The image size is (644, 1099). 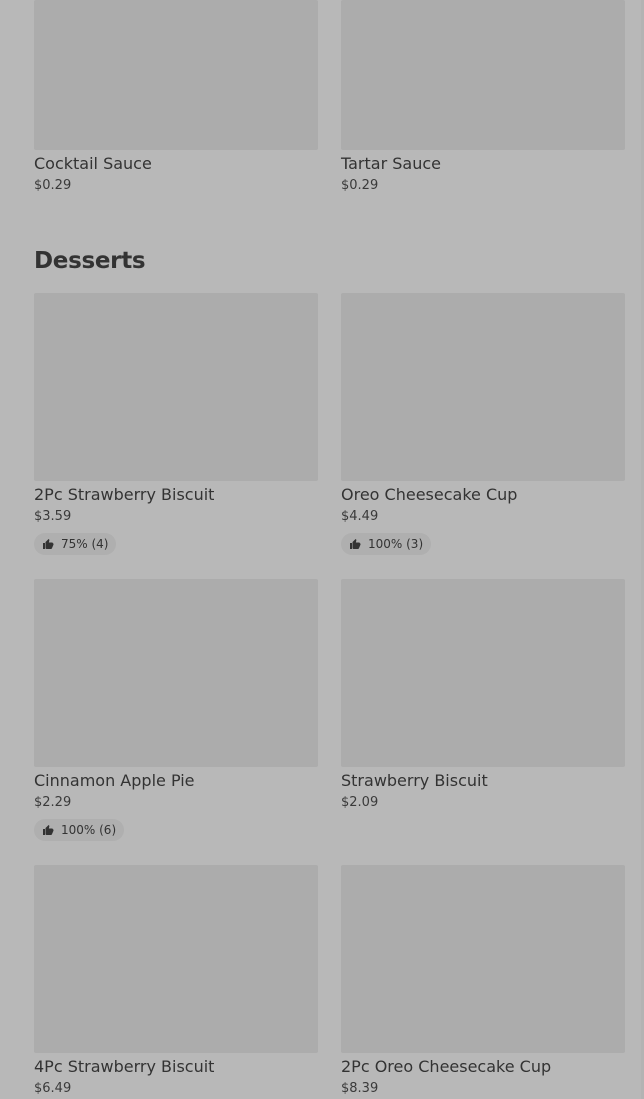 I want to click on section-title-desserts: Desserts, so click(x=90, y=261).